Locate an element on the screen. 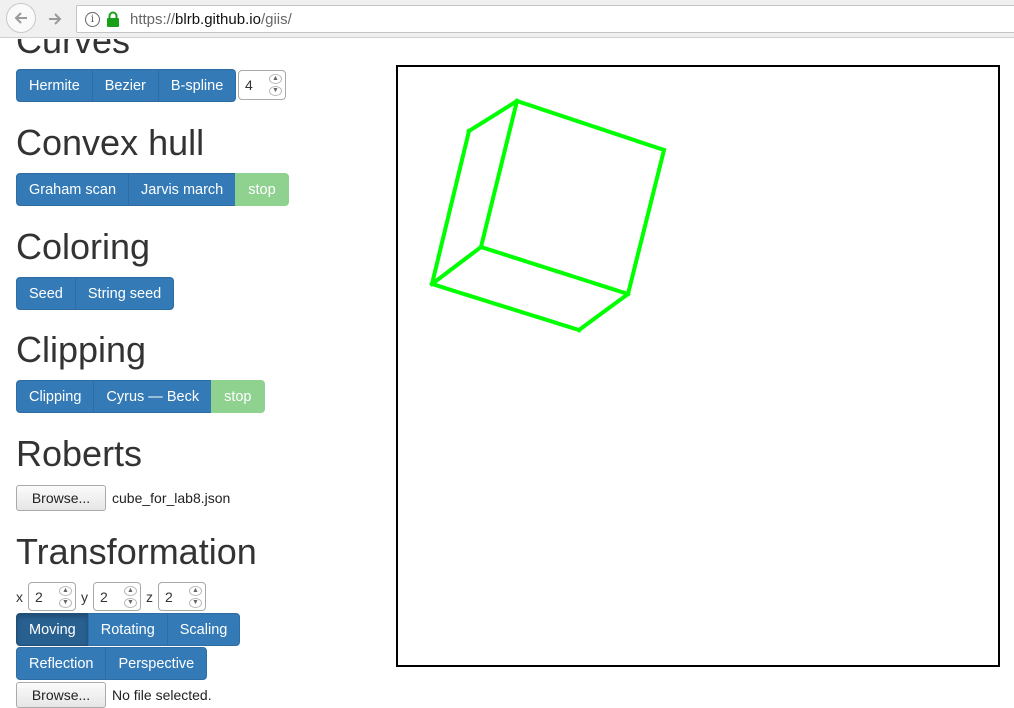  y-label: y is located at coordinates (84, 597).